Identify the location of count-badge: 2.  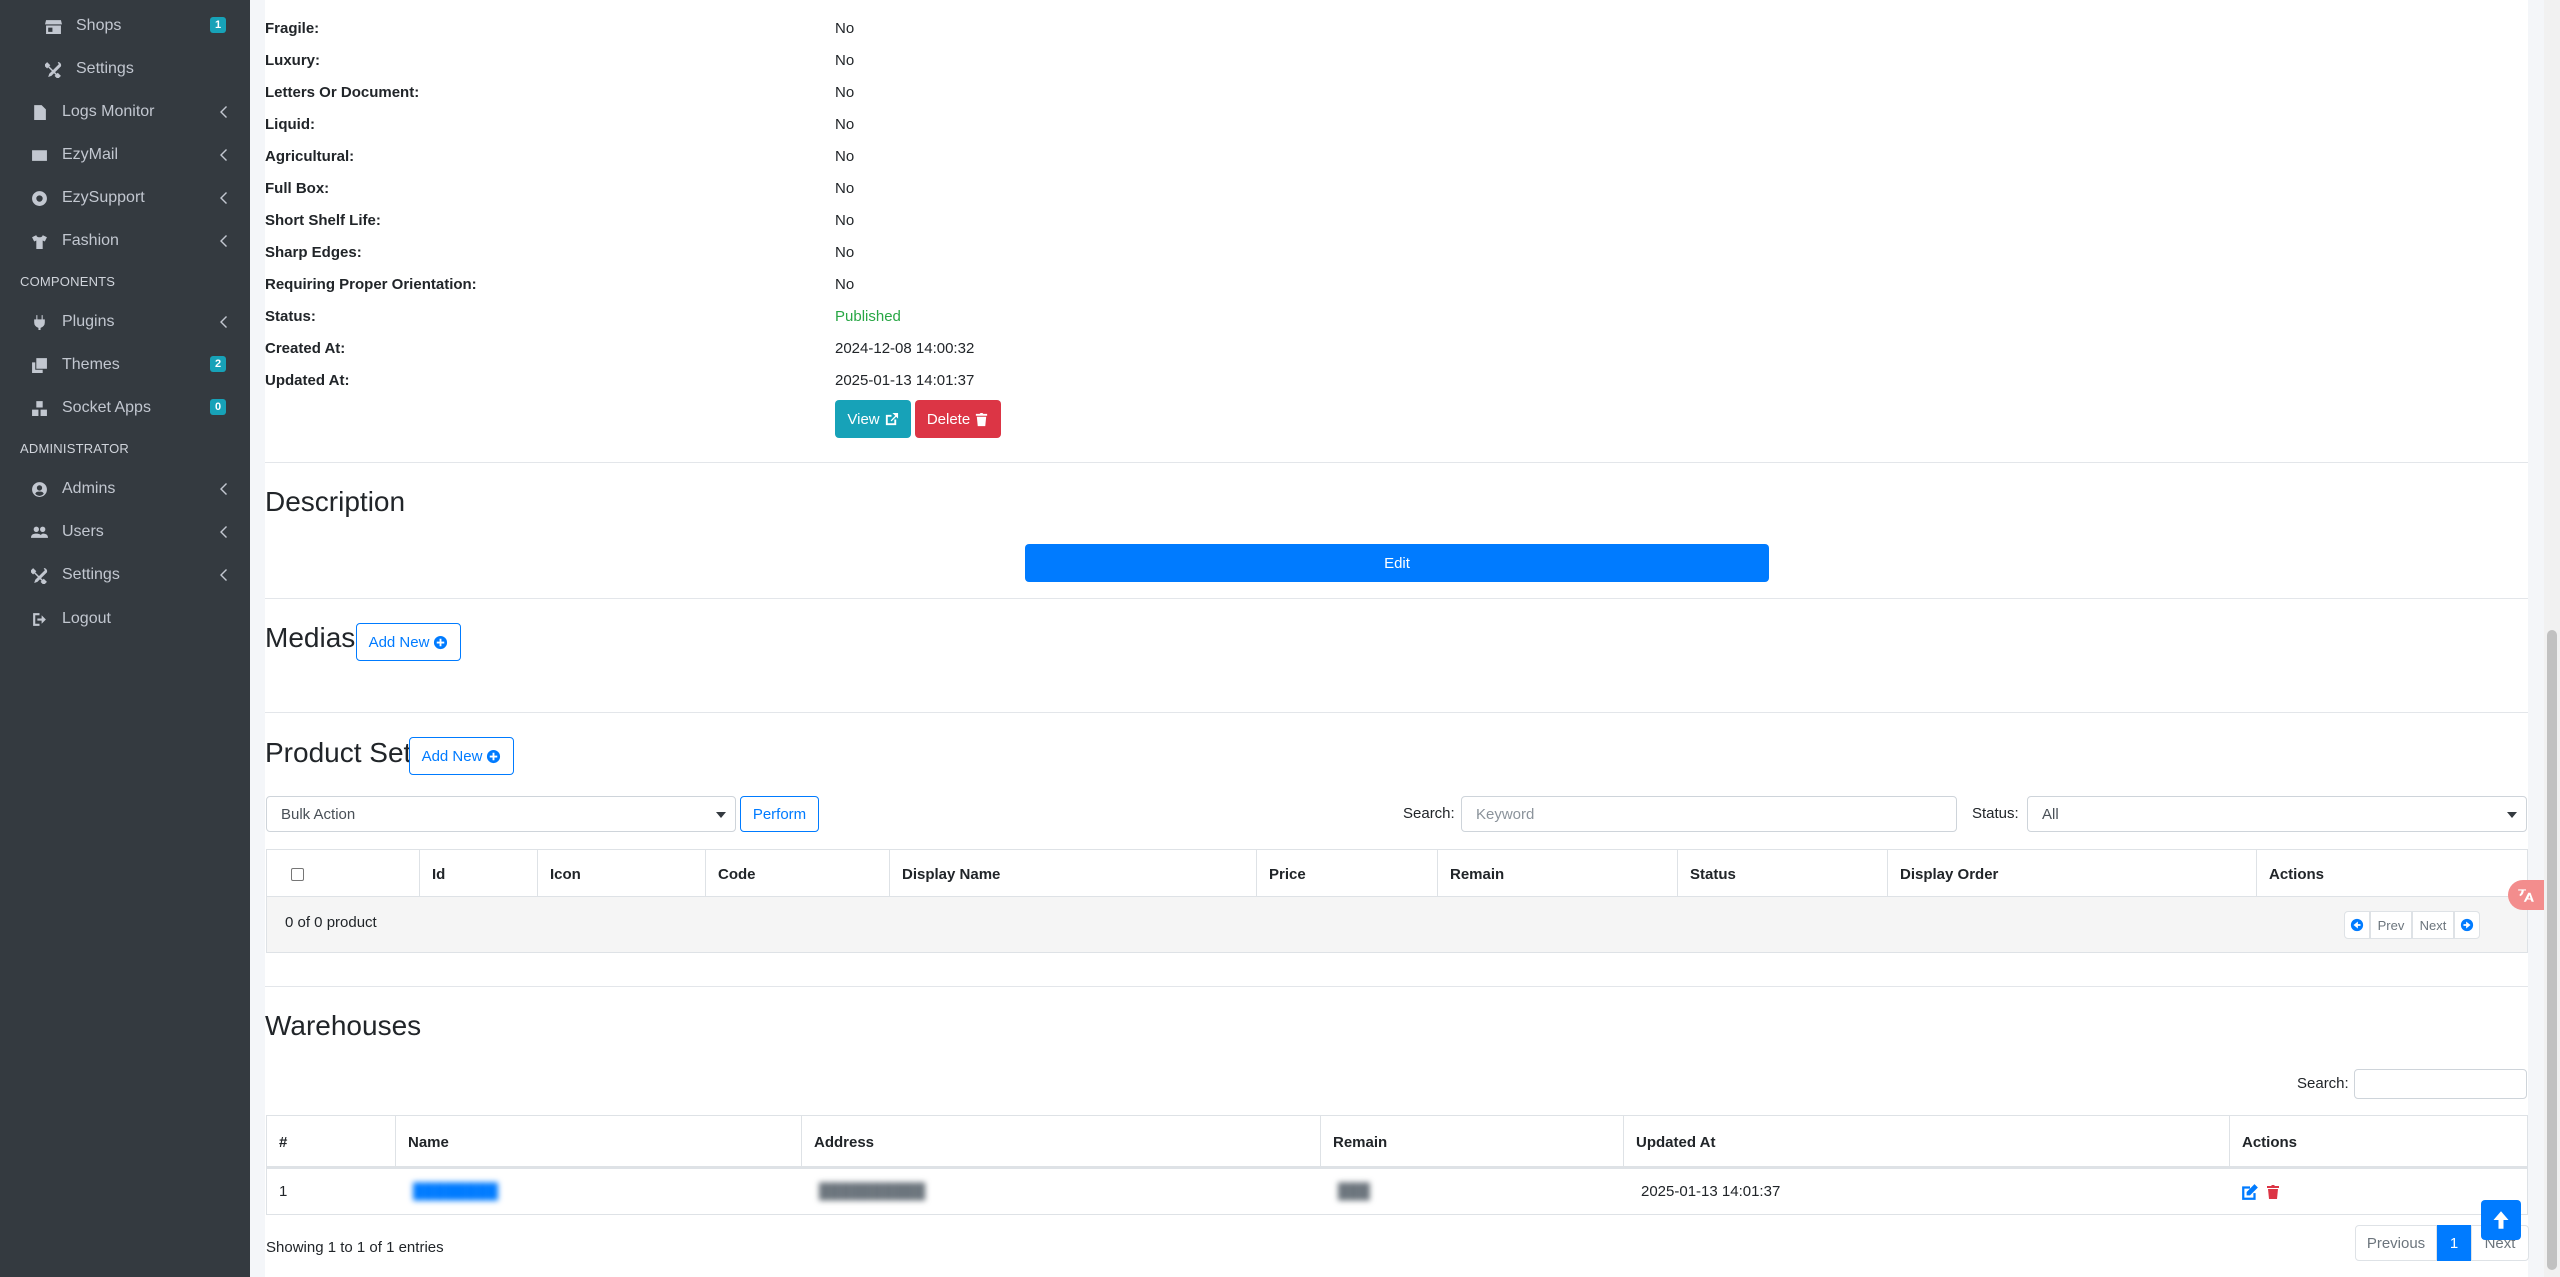
(218, 364).